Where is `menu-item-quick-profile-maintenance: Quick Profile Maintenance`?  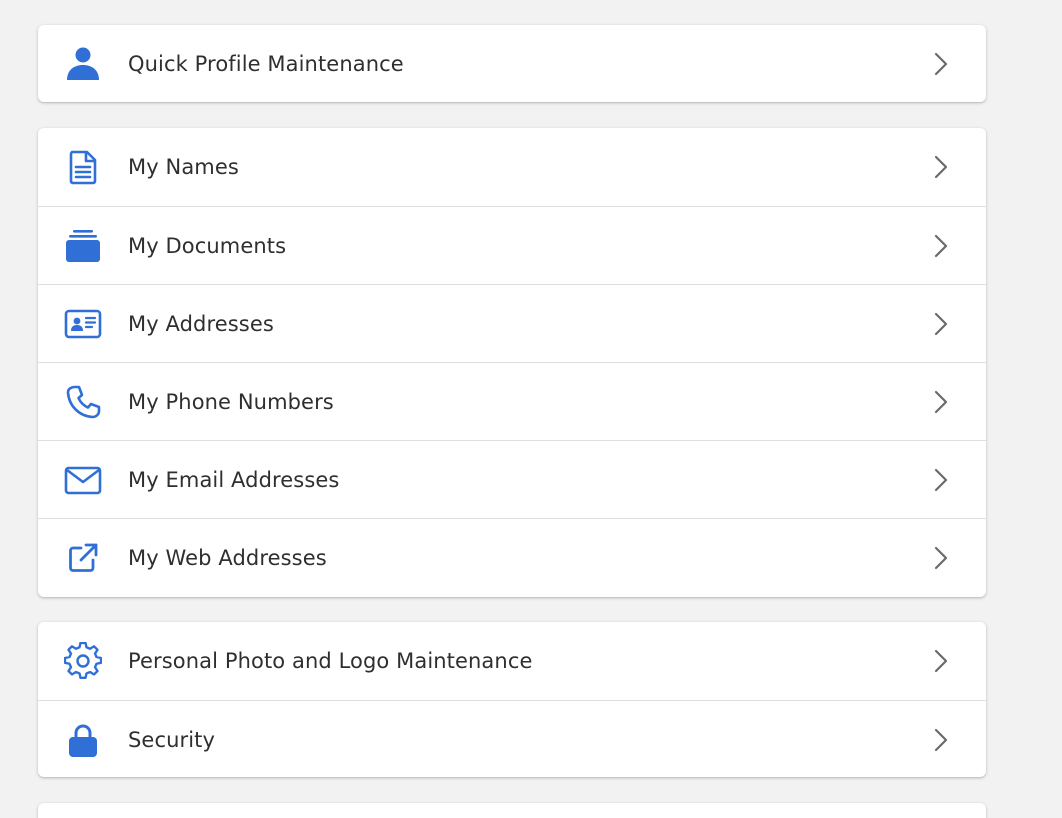 menu-item-quick-profile-maintenance: Quick Profile Maintenance is located at coordinates (512, 63).